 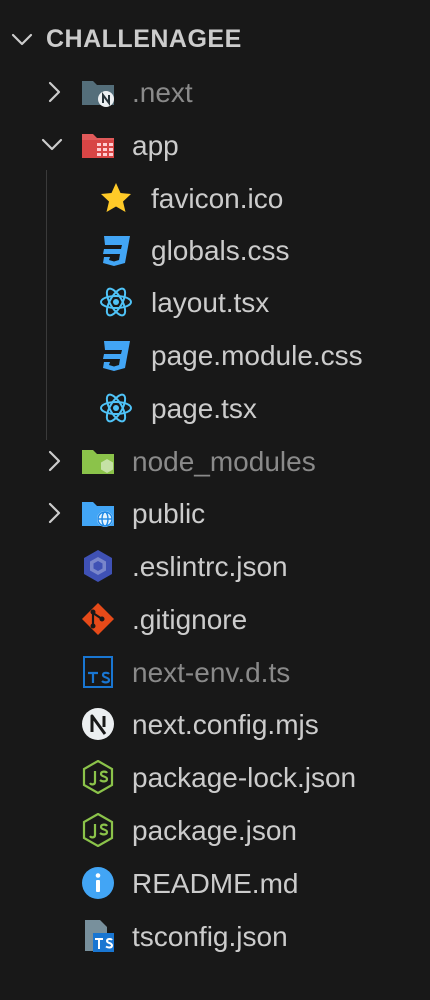 What do you see at coordinates (116, 197) in the screenshot?
I see `star-icon` at bounding box center [116, 197].